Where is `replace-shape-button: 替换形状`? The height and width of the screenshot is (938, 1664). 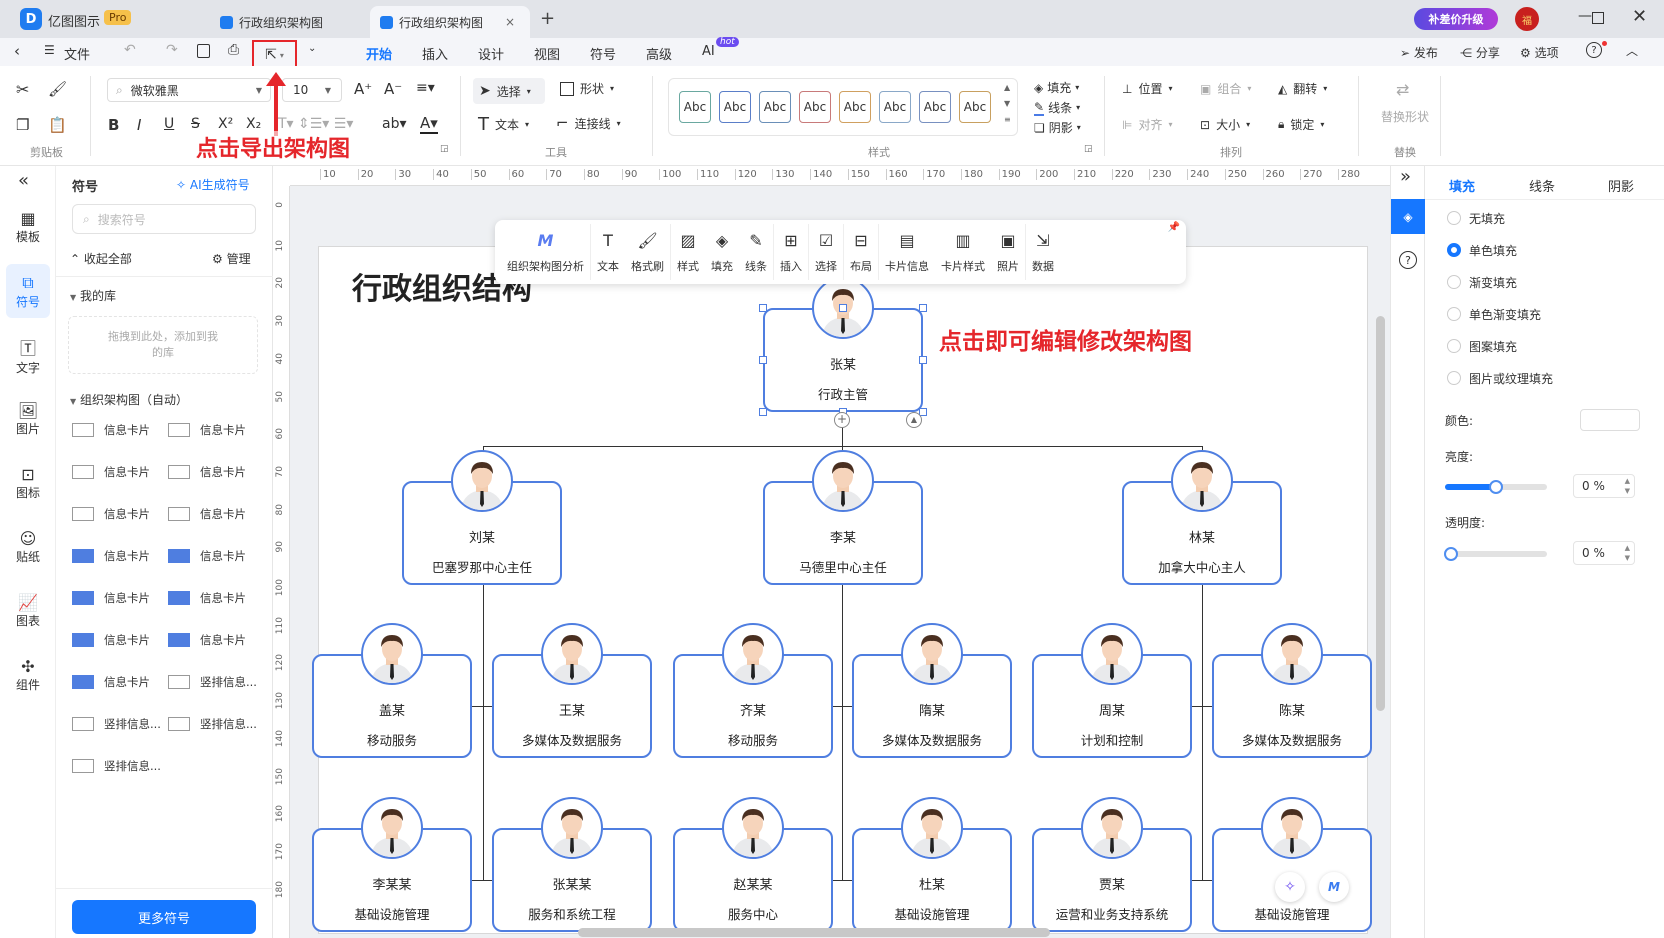 replace-shape-button: 替换形状 is located at coordinates (1405, 116).